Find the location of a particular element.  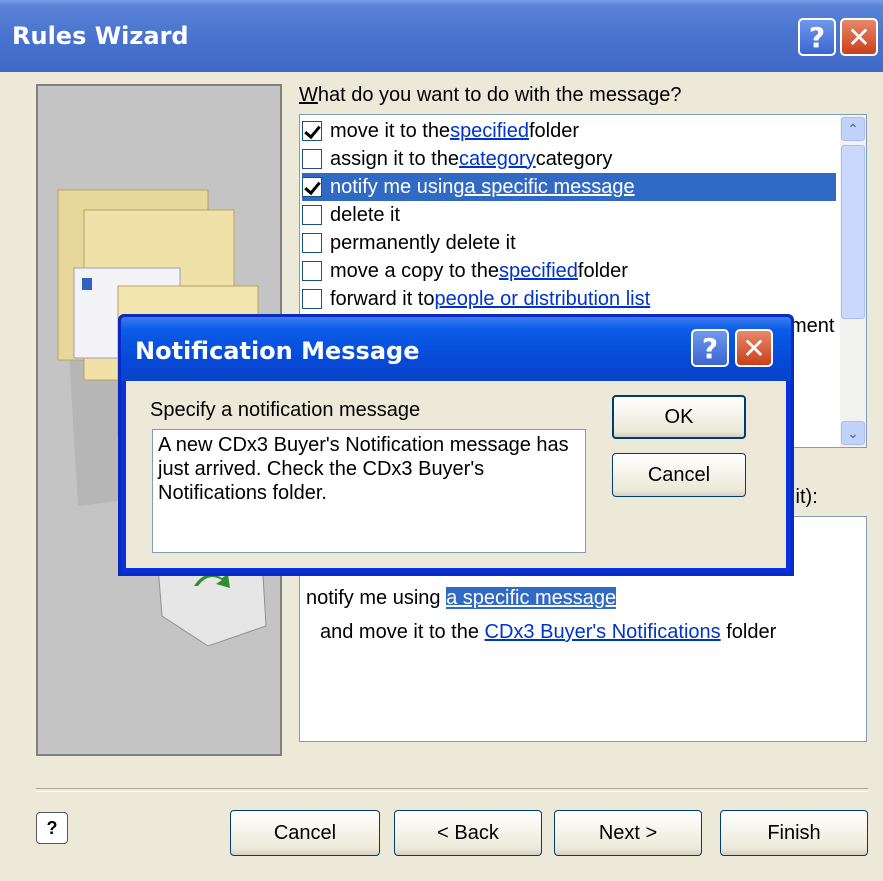

back-label: < Back is located at coordinates (468, 832).